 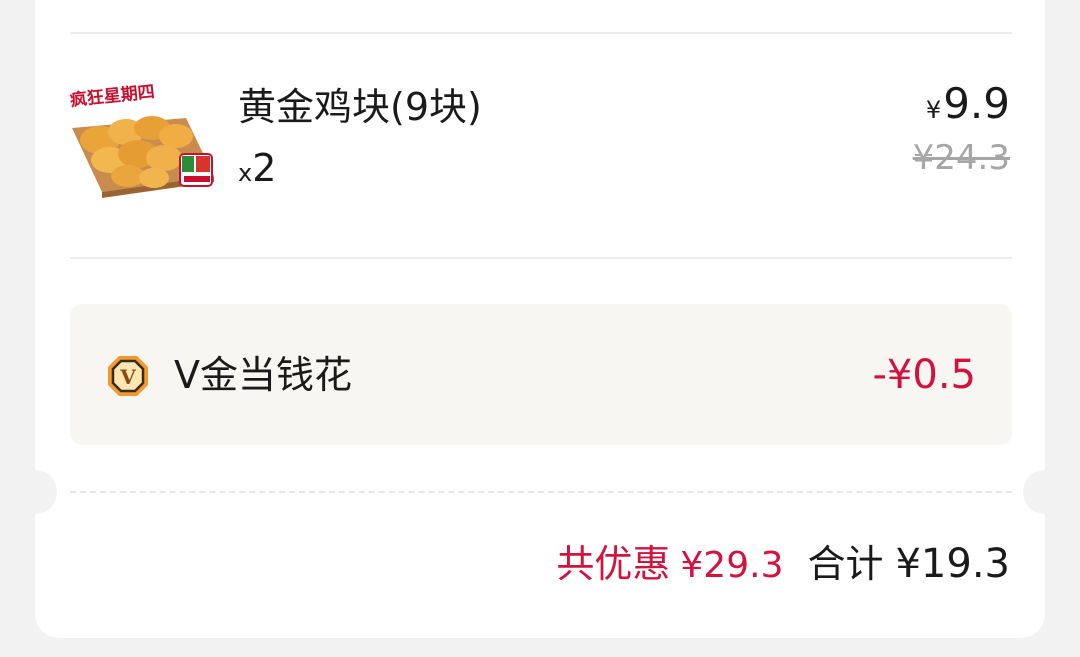 I want to click on total-label: 合计, so click(x=845, y=564).